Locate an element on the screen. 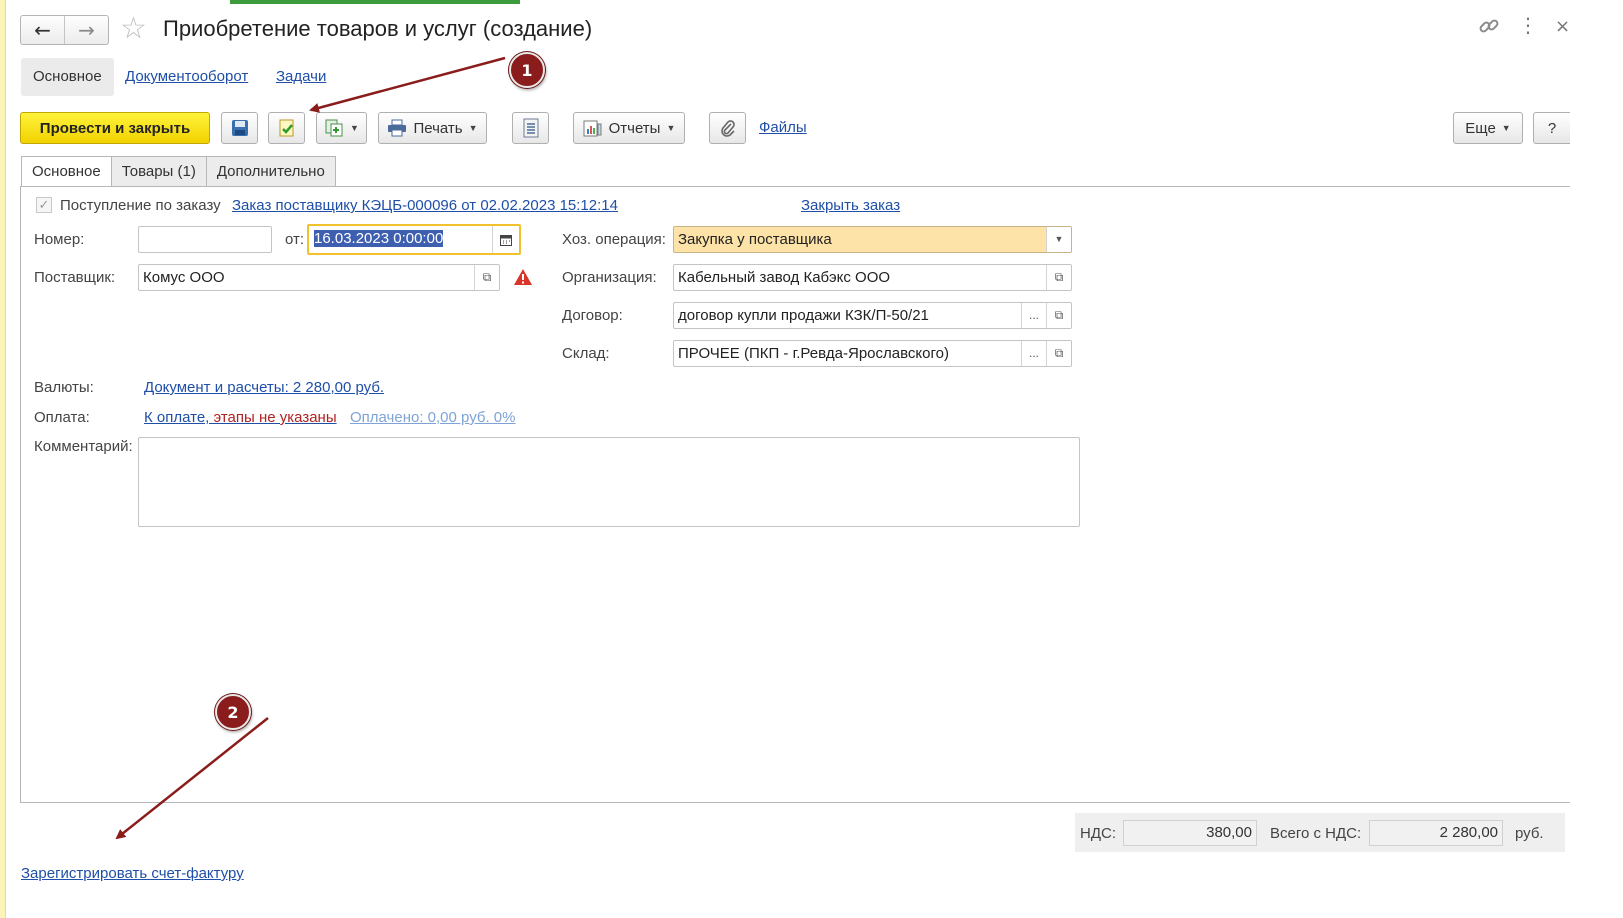  arrow-to-register-invoice is located at coordinates (192, 778).